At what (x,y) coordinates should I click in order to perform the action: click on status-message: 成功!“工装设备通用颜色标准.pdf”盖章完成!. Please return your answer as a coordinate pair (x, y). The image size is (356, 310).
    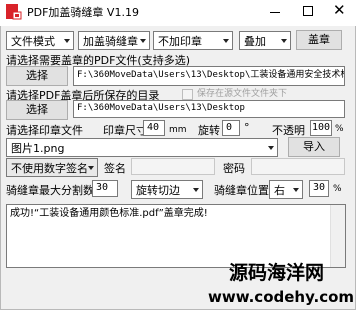
    Looking at the image, I should click on (109, 213).